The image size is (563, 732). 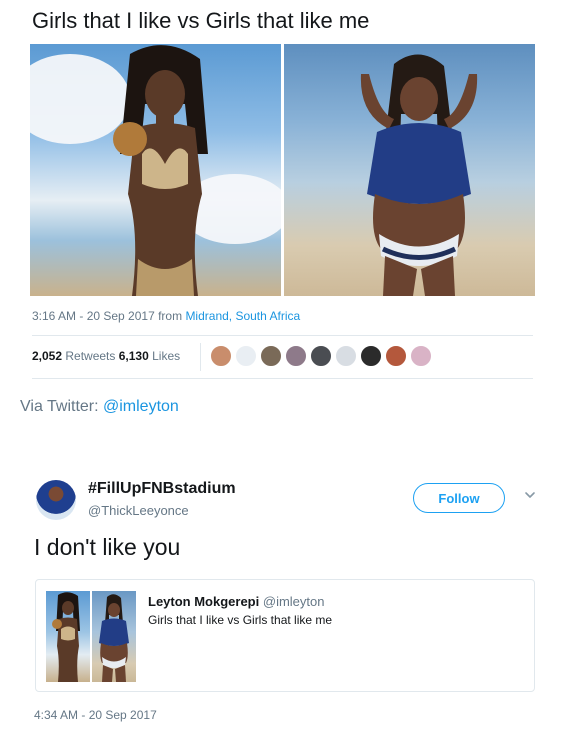 What do you see at coordinates (170, 316) in the screenshot?
I see `from-label: from` at bounding box center [170, 316].